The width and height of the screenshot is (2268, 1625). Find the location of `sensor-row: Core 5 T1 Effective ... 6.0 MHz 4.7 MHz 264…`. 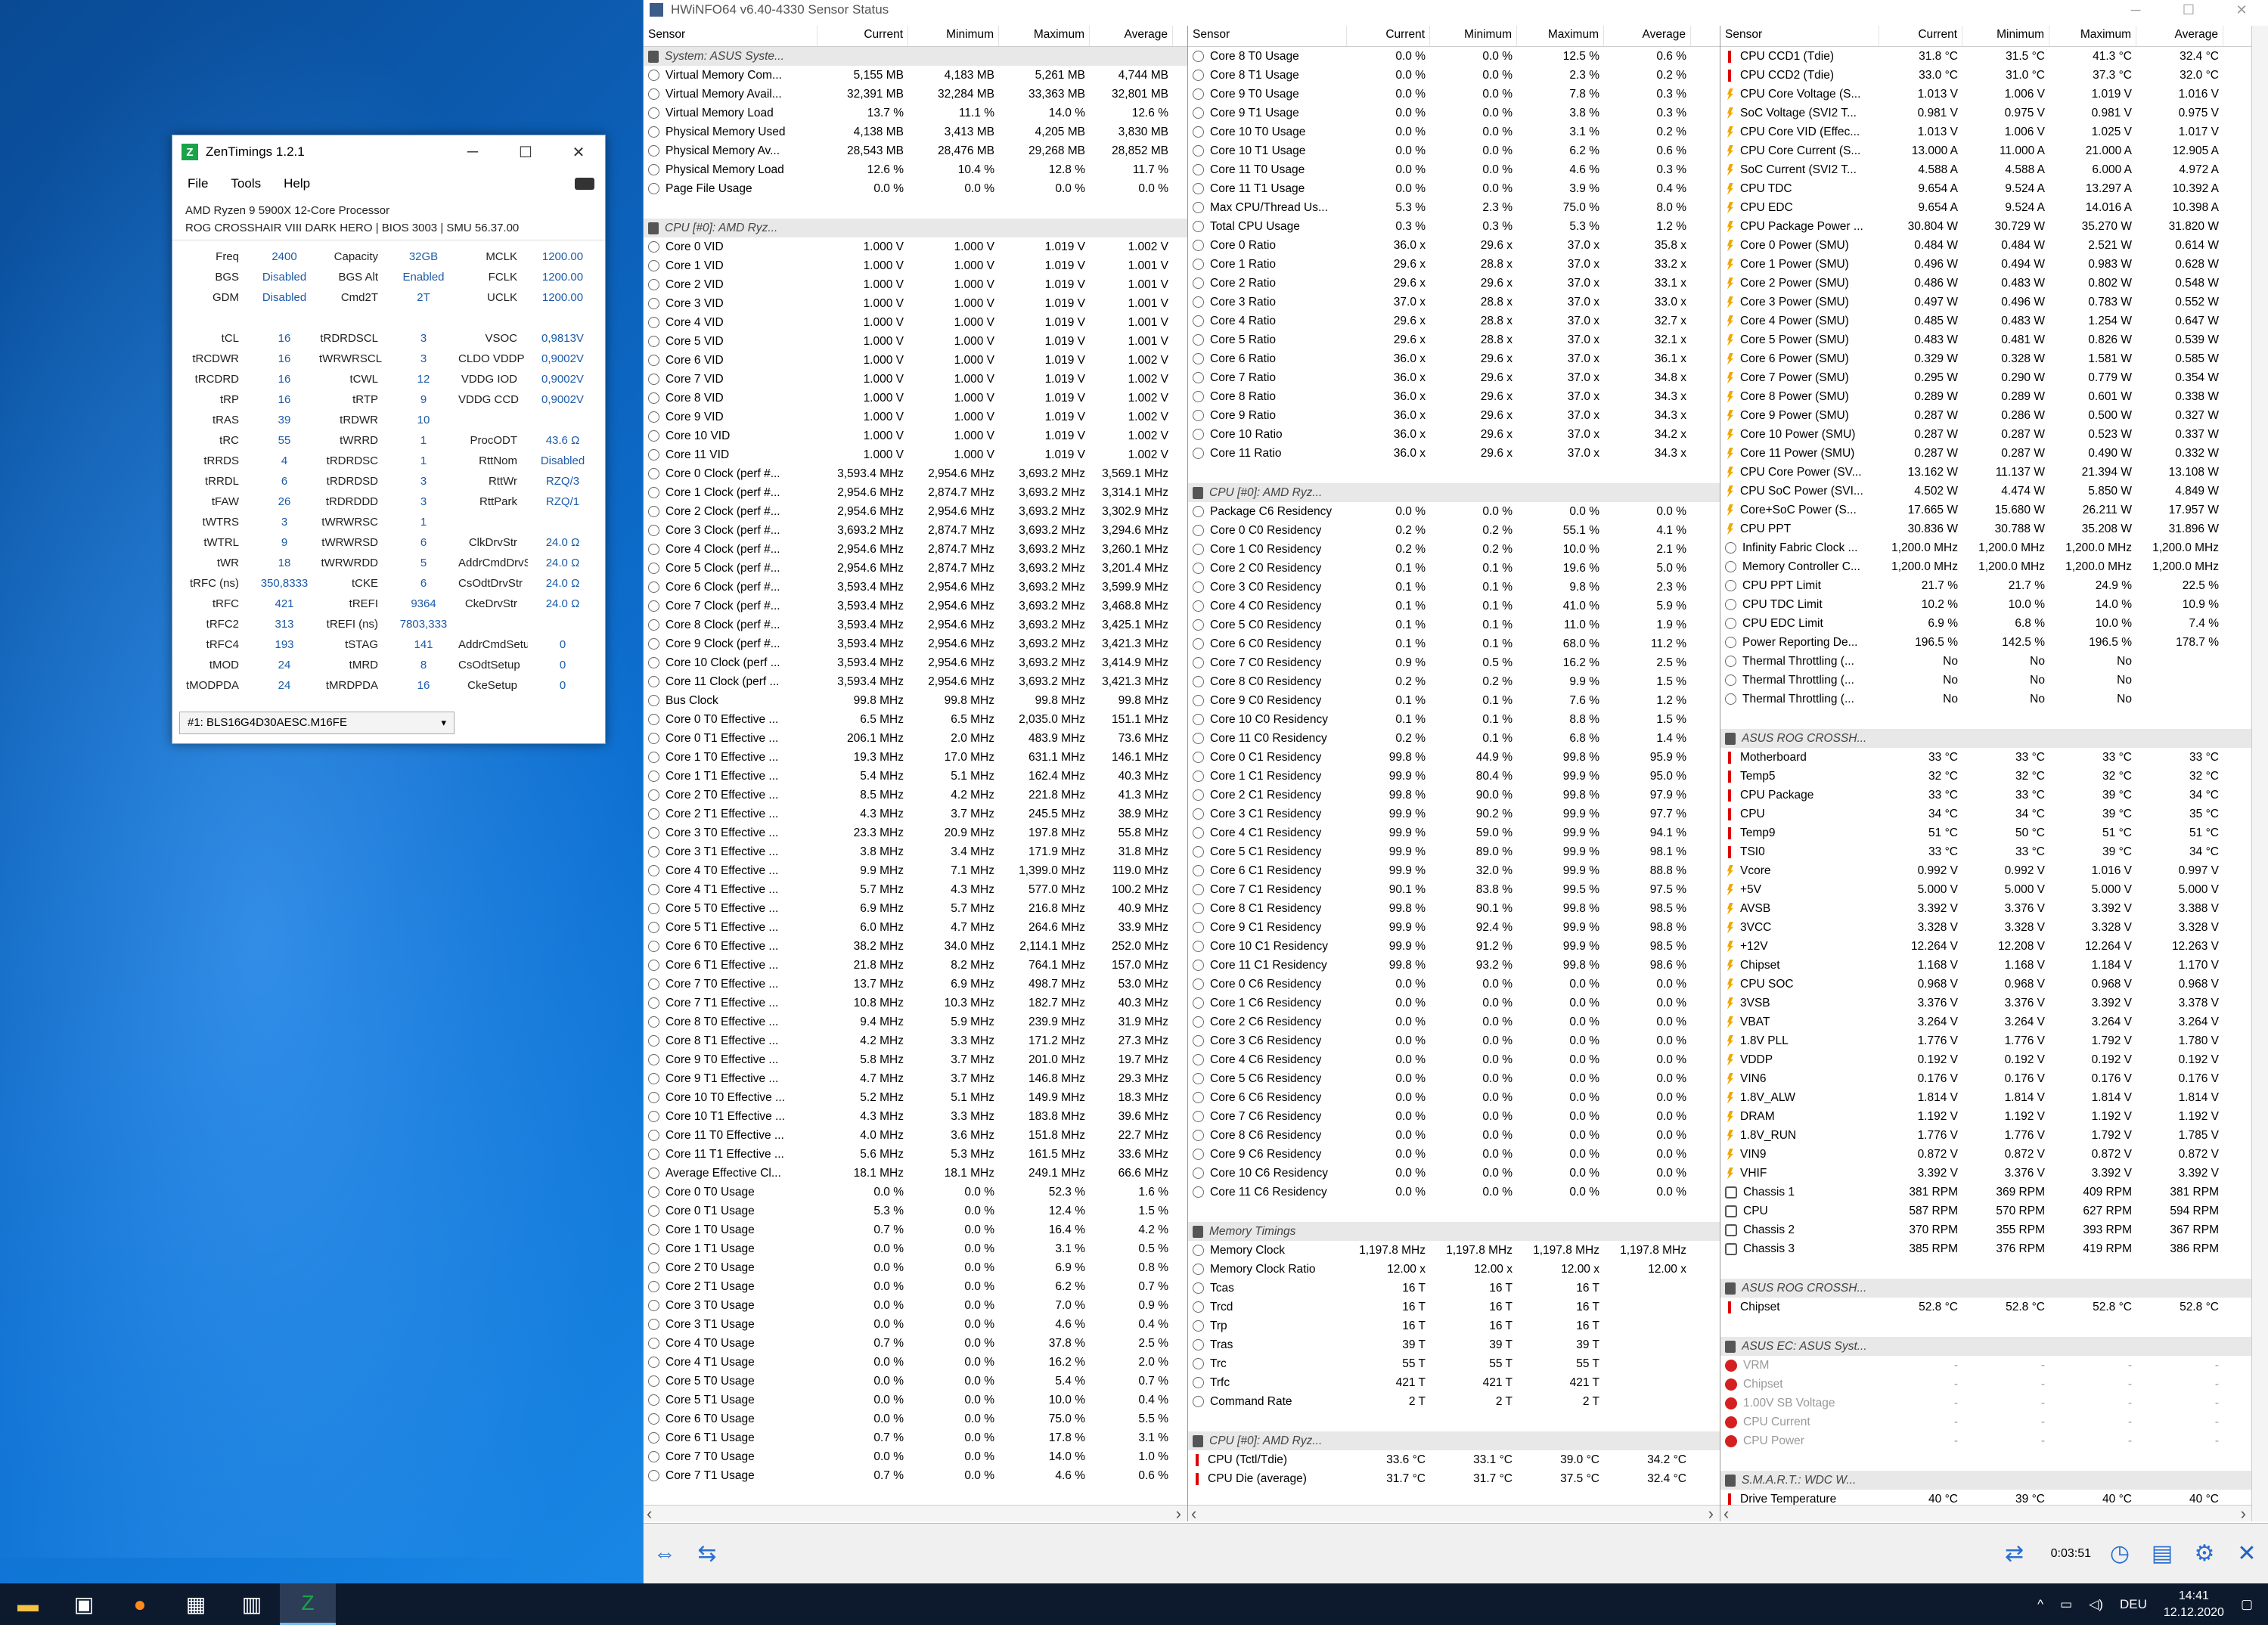

sensor-row: Core 5 T1 Effective ... 6.0 MHz 4.7 MHz 264… is located at coordinates (915, 927).